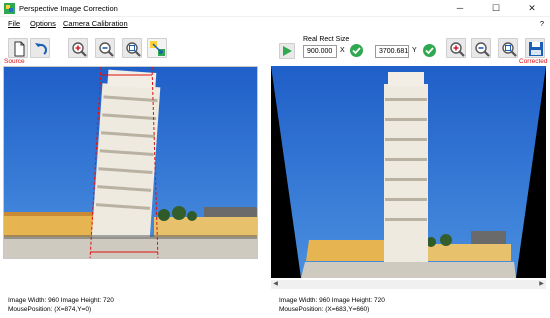 The image size is (550, 318). I want to click on scroll-left-icon: ◀, so click(275, 284).